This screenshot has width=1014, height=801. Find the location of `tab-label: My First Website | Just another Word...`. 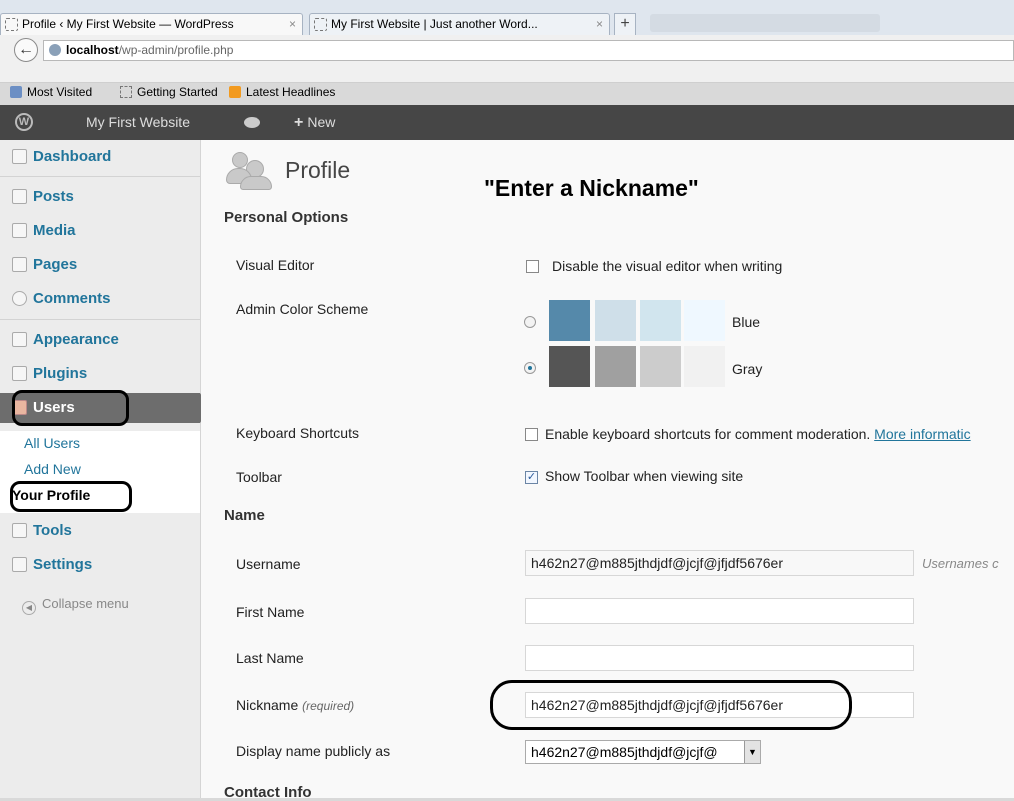

tab-label: My First Website | Just another Word... is located at coordinates (434, 24).